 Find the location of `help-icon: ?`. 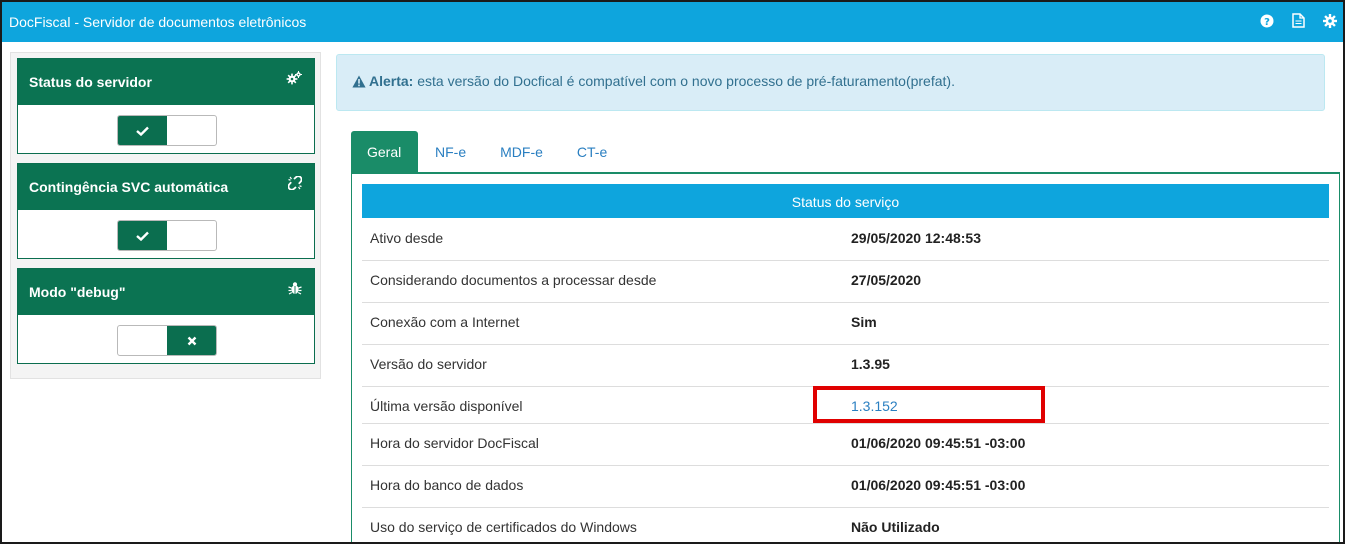

help-icon: ? is located at coordinates (1267, 21).